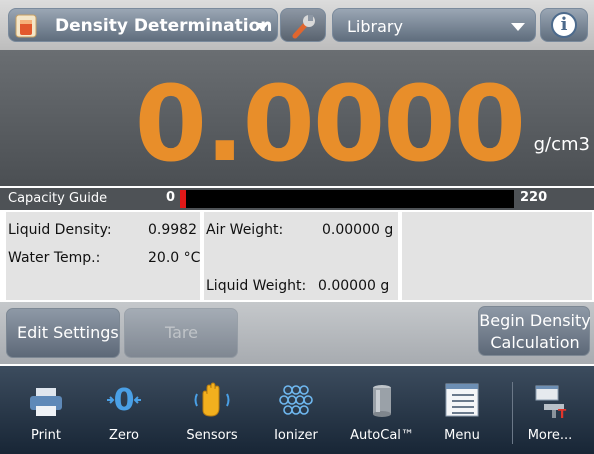  What do you see at coordinates (347, 199) in the screenshot?
I see `capacity-bar` at bounding box center [347, 199].